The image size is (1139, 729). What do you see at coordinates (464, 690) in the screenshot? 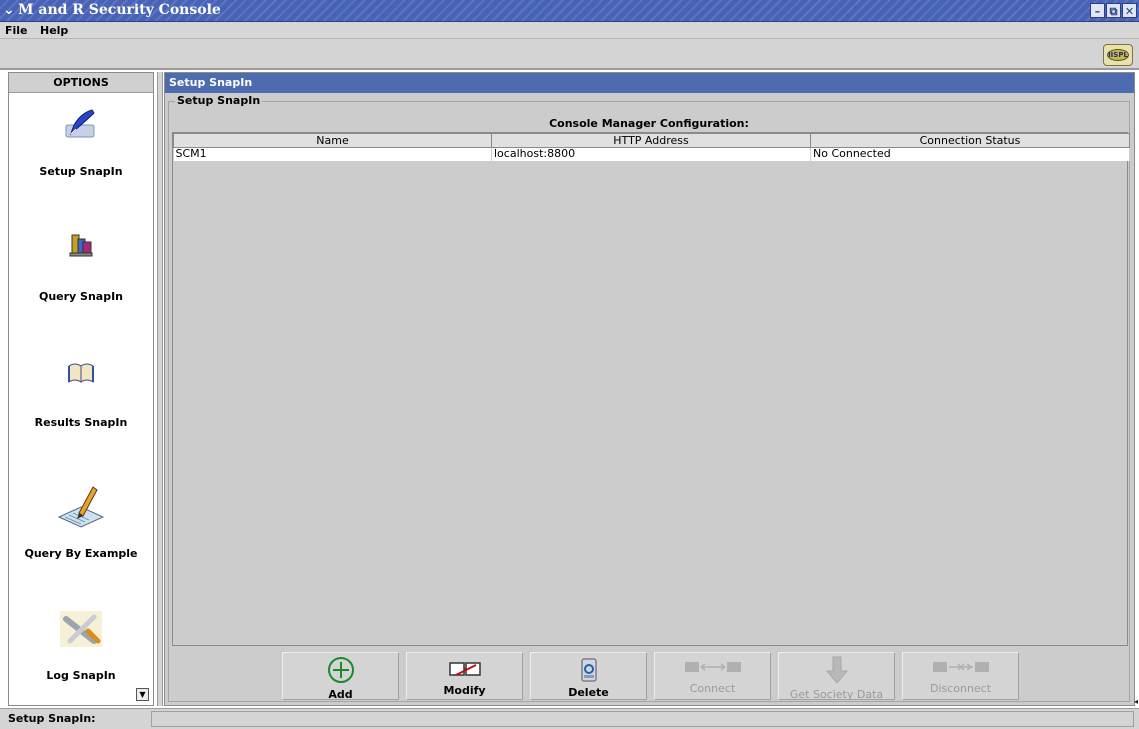
I see `modify-label: Modify` at bounding box center [464, 690].